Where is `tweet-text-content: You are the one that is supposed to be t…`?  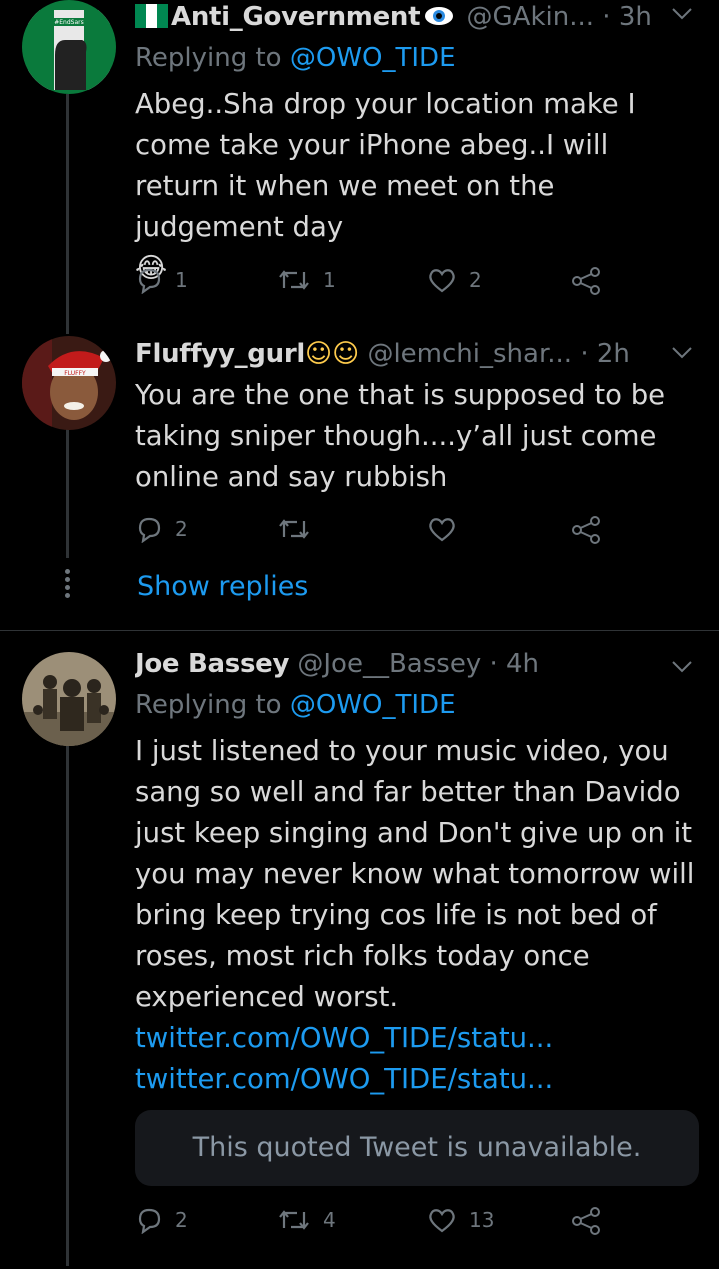
tweet-text-content: You are the one that is supposed to be t… is located at coordinates (400, 436).